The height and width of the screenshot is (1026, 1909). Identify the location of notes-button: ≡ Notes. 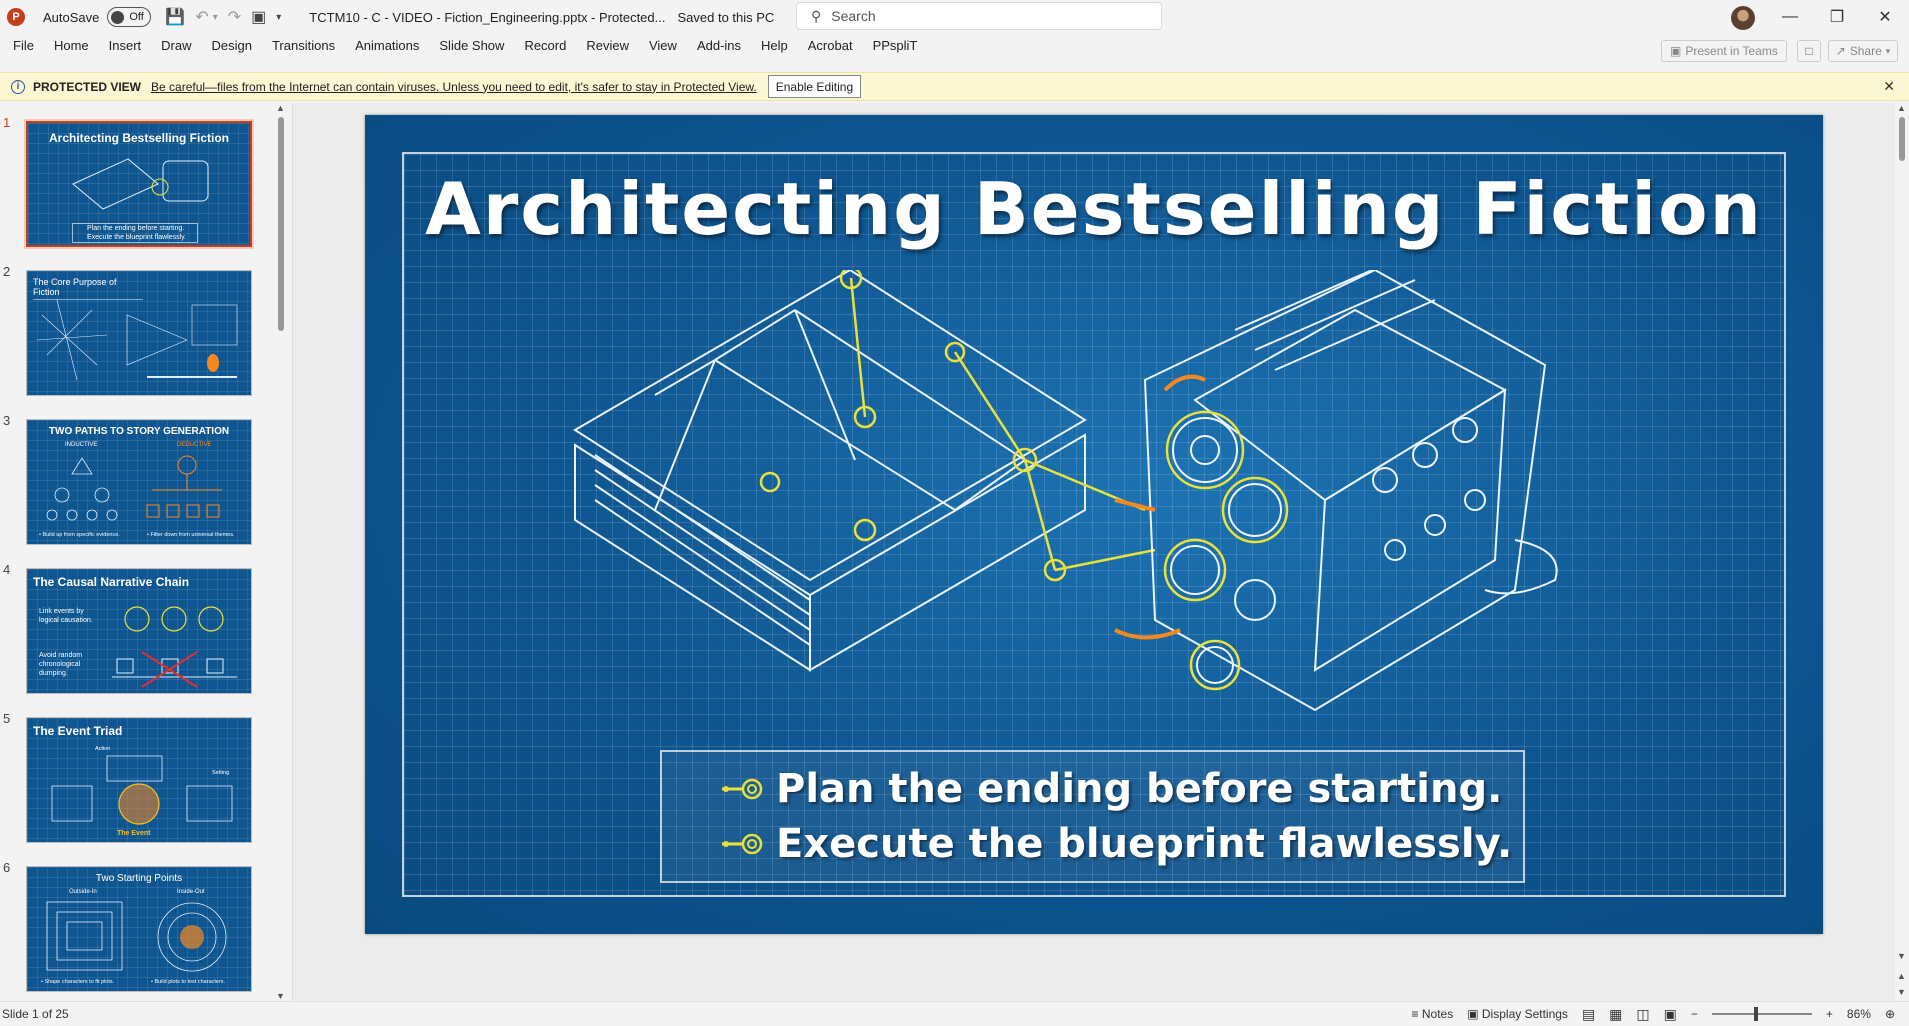
(1433, 1014).